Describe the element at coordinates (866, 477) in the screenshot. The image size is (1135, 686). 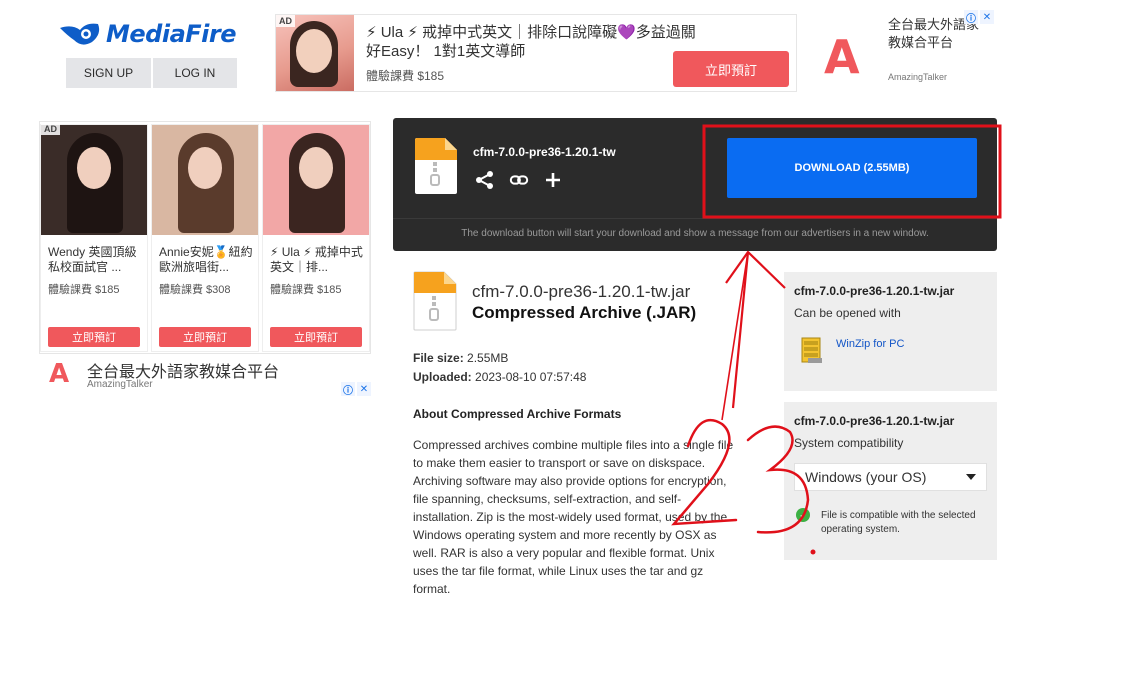
I see `os-selected: Windows (your OS)` at that location.